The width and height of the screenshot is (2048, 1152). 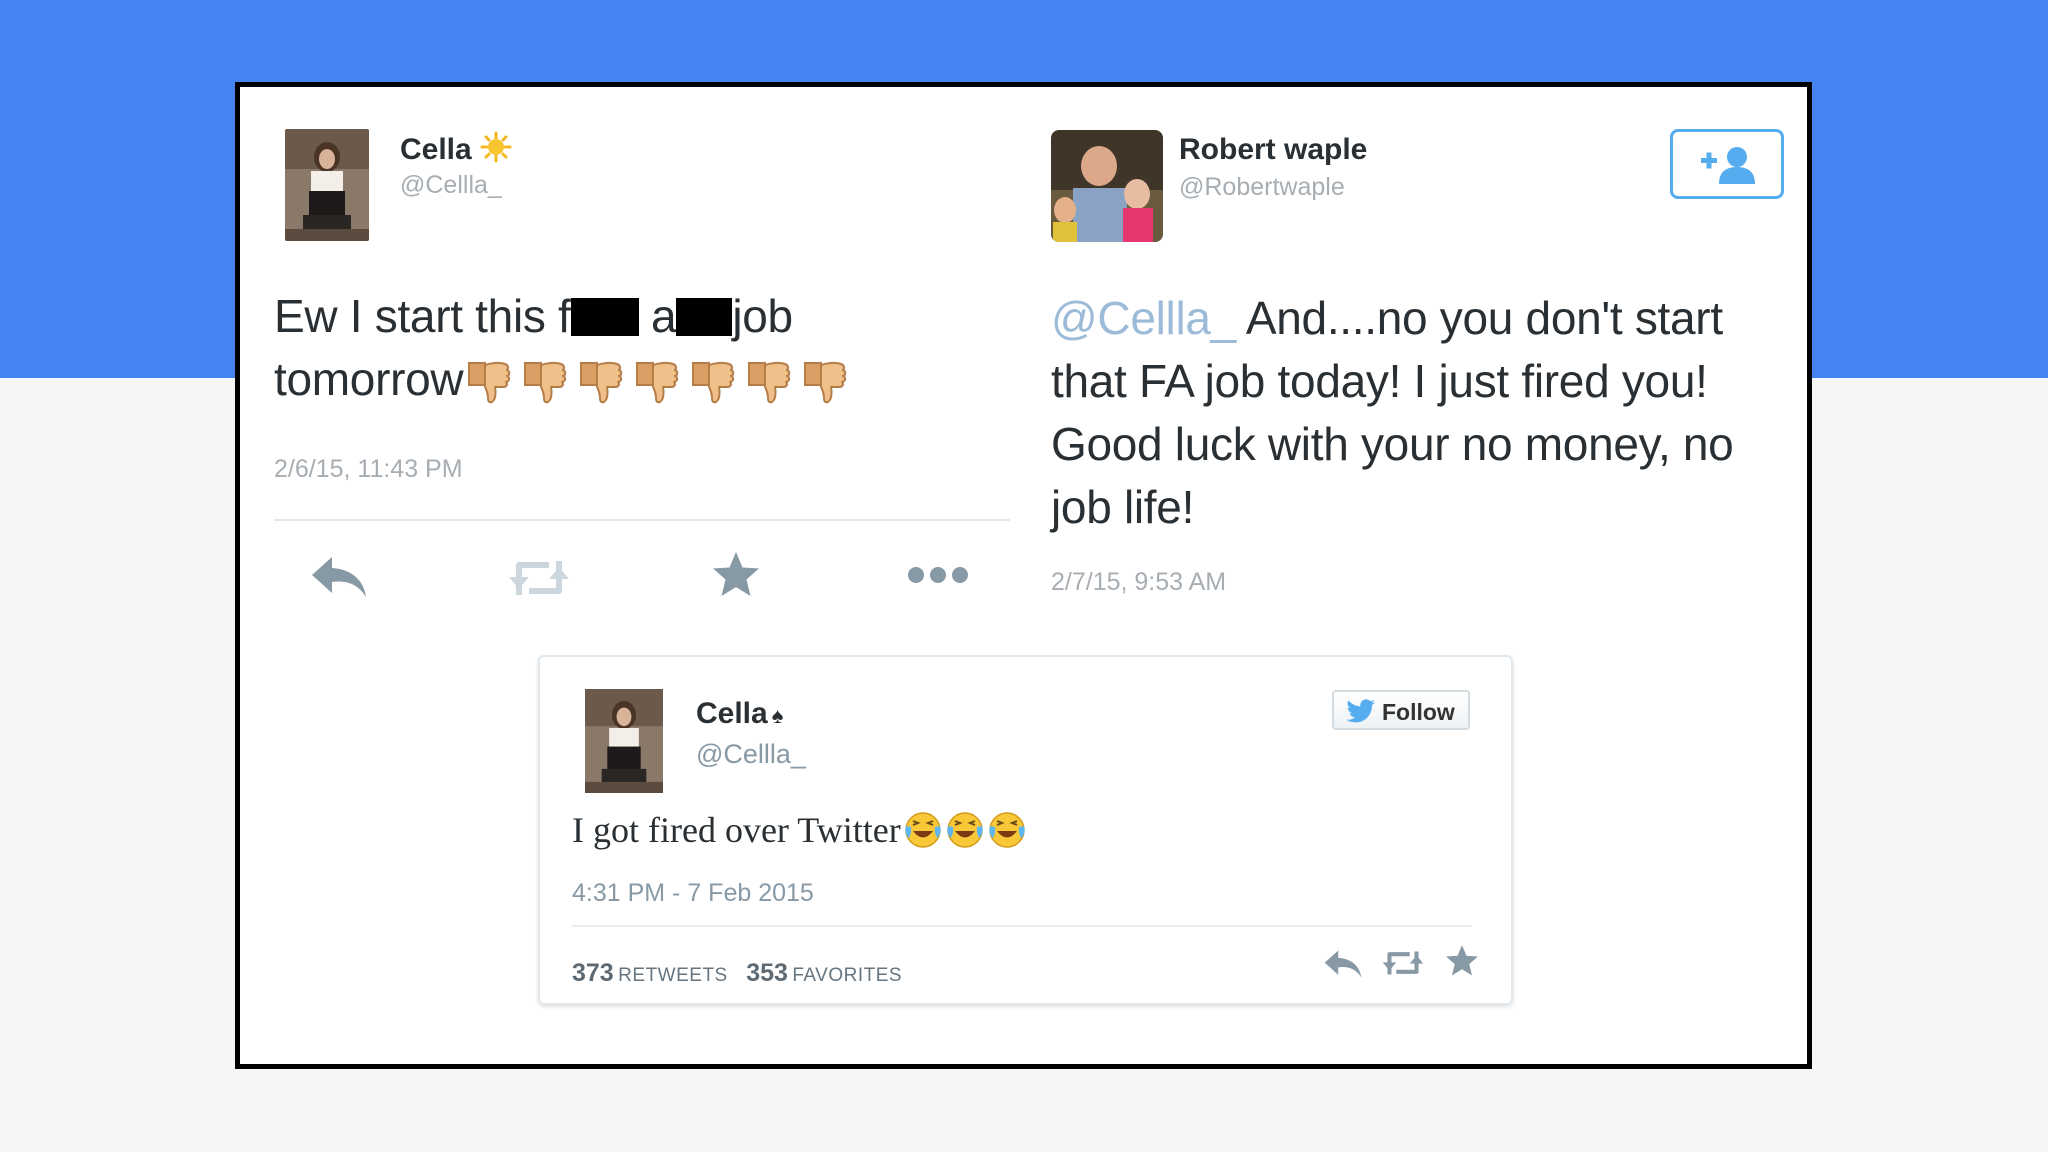 What do you see at coordinates (751, 754) in the screenshot?
I see `embed-handle: @Cellla_` at bounding box center [751, 754].